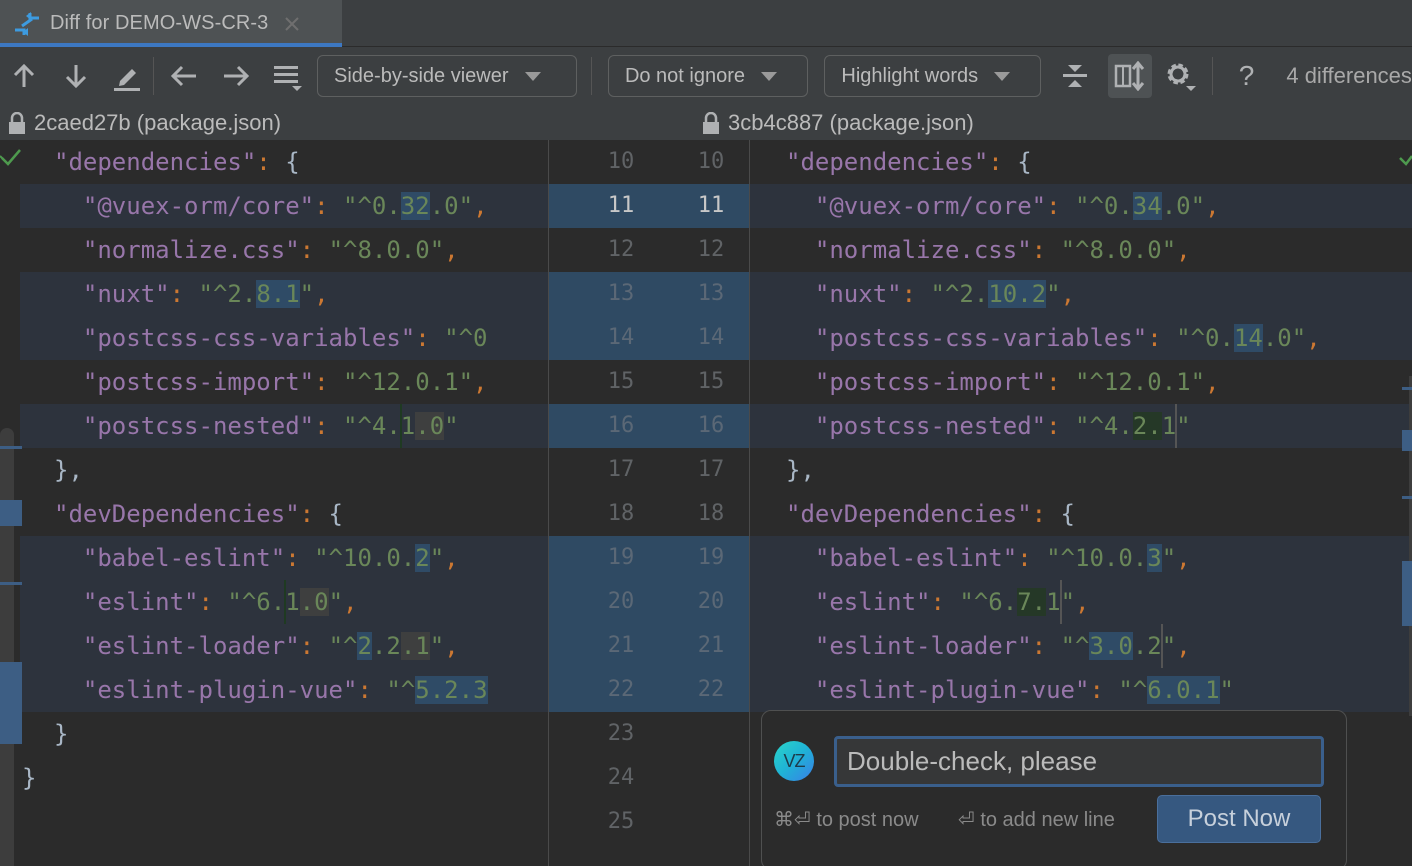  I want to click on code-line: "nuxt": "^2.10.2",, so click(1081, 294).